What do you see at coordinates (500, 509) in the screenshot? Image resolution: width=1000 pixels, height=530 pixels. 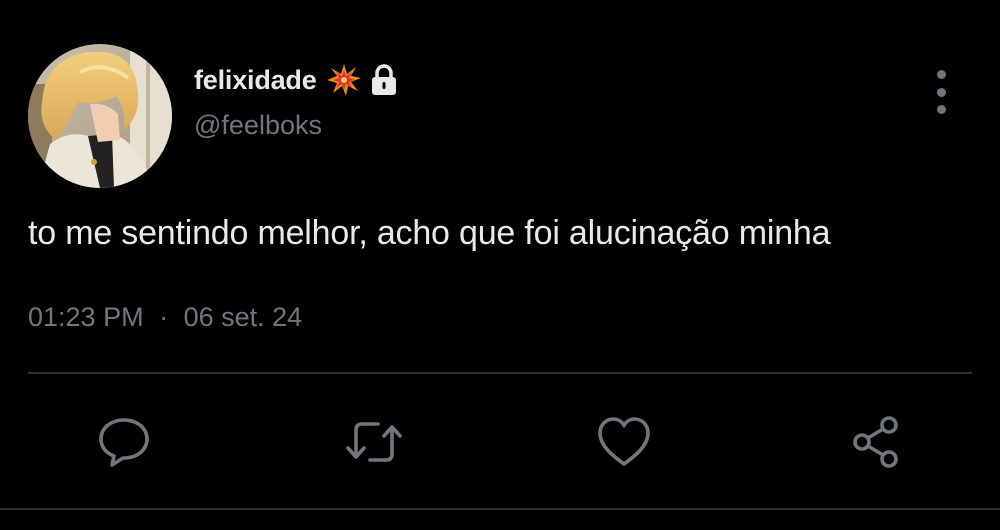 I see `bottom-divider` at bounding box center [500, 509].